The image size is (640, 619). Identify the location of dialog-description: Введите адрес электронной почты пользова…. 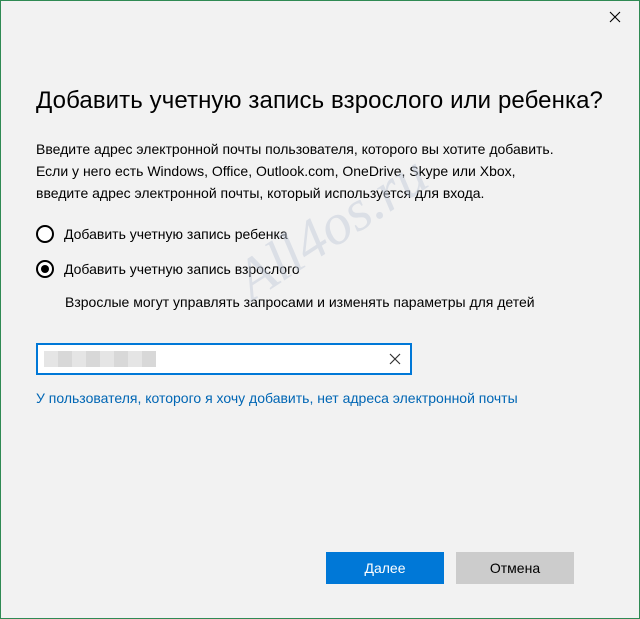
(321, 171).